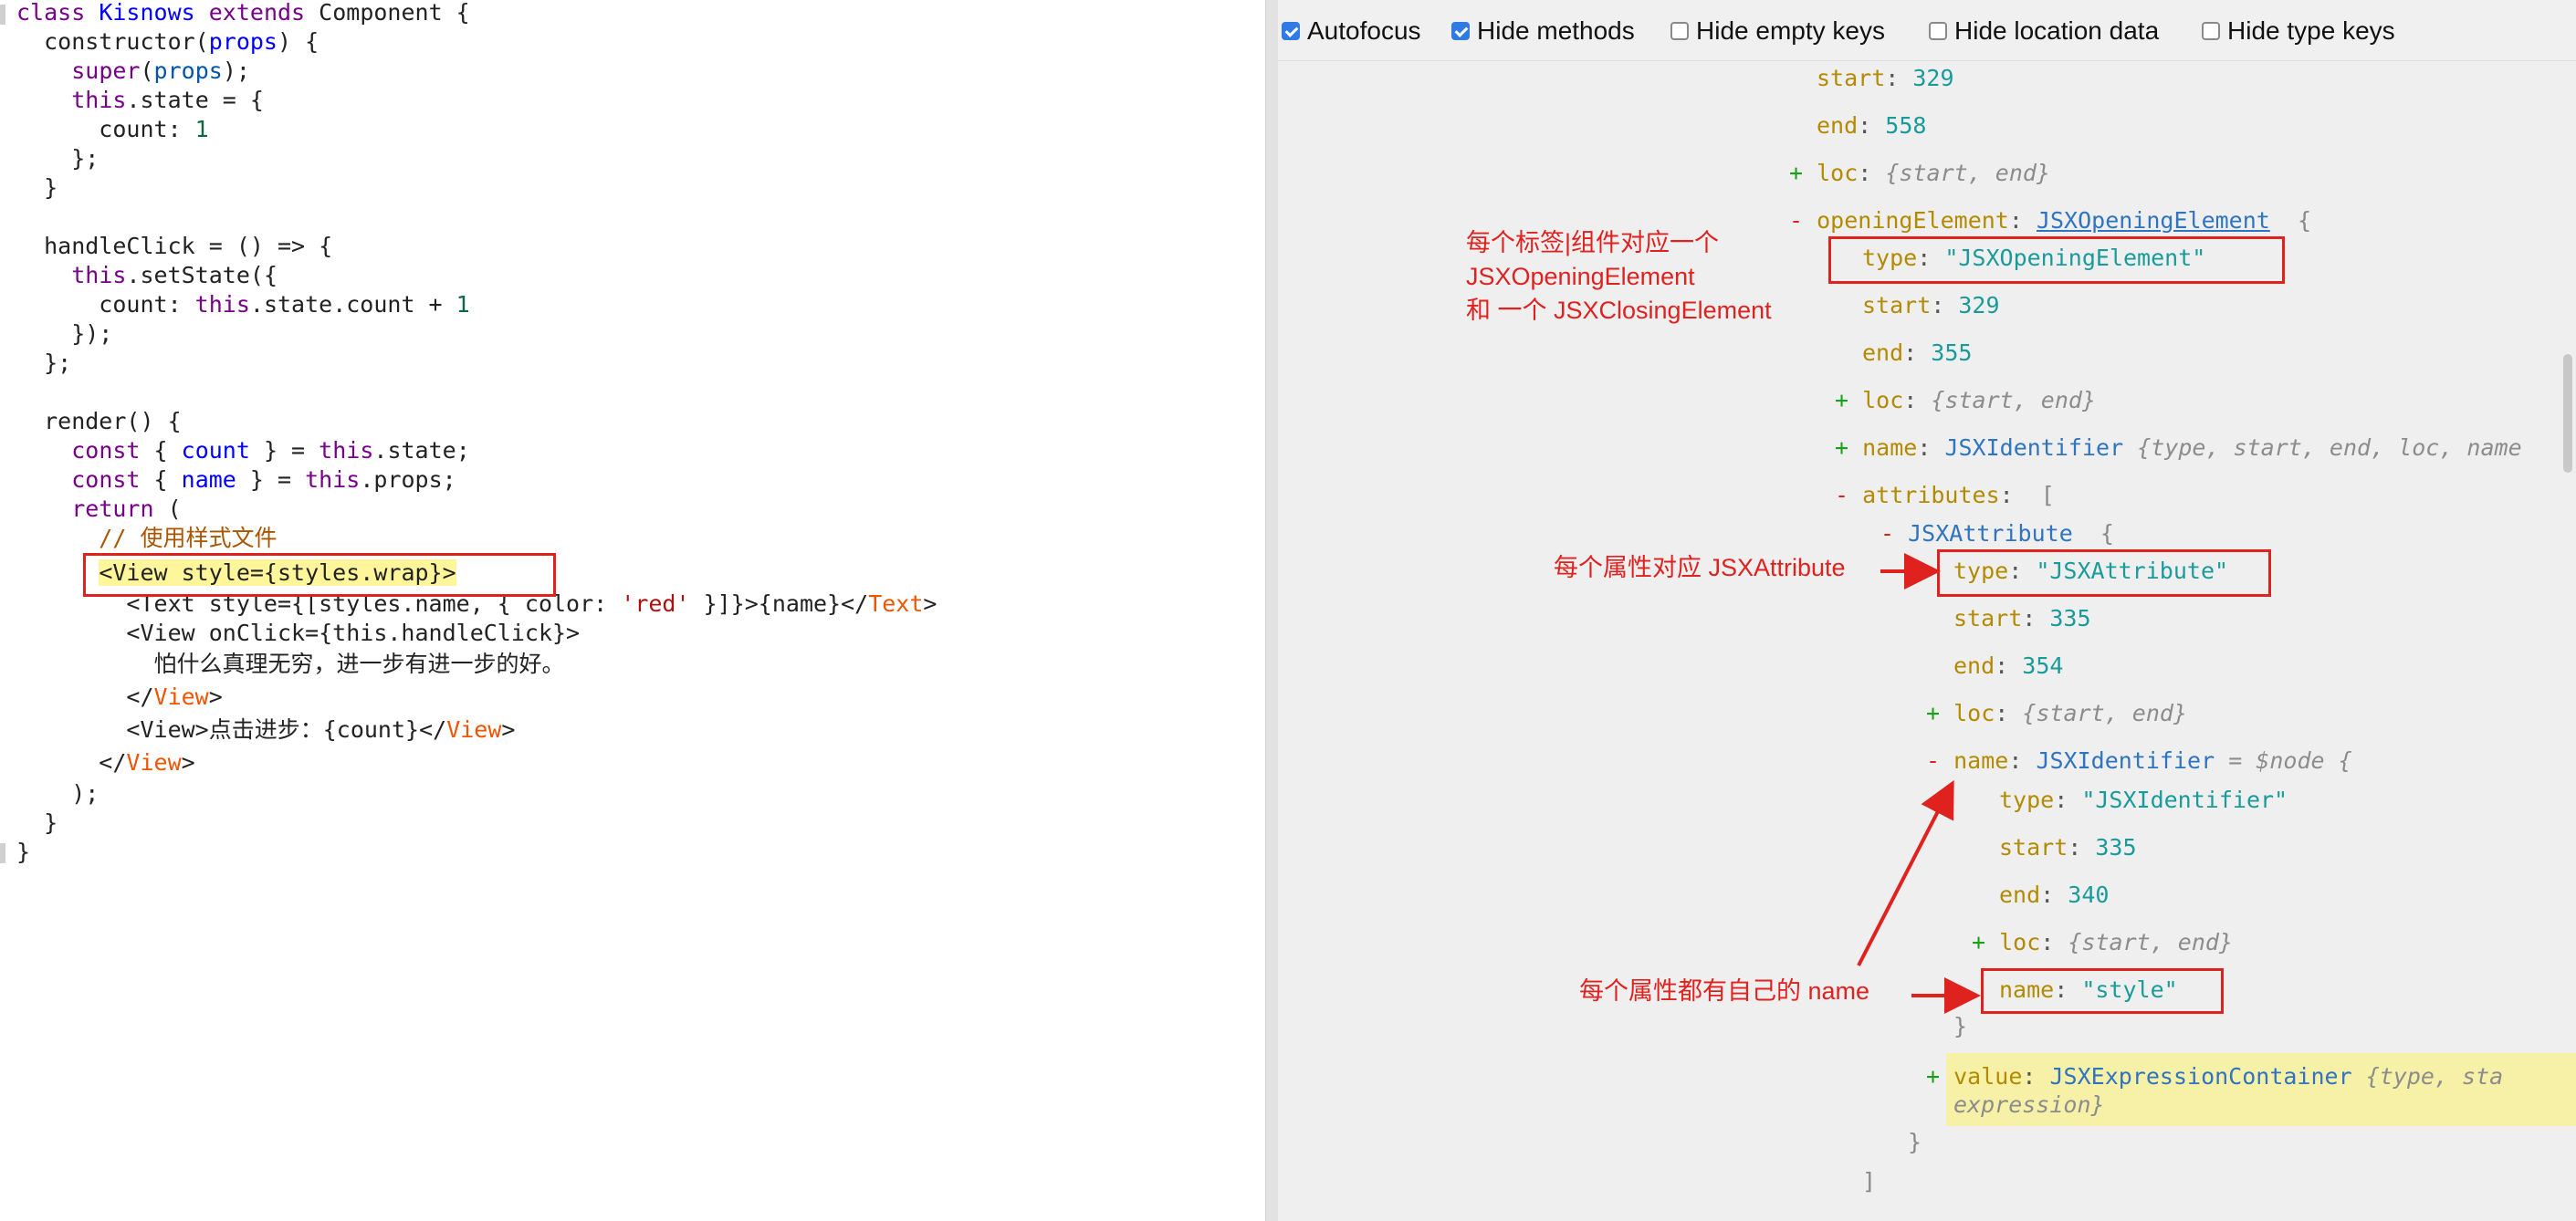 This screenshot has width=2576, height=1221. Describe the element at coordinates (243, 13) in the screenshot. I see `code-line: class Kisnows extends Component {` at that location.